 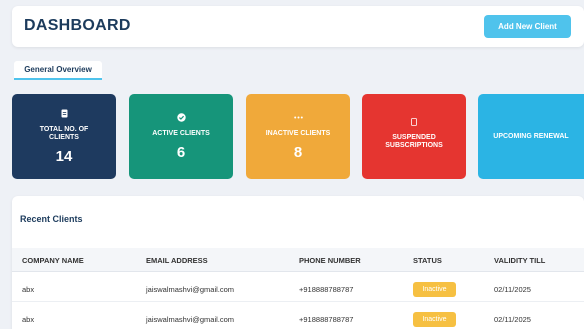 I want to click on ellipsis-icon, so click(x=298, y=118).